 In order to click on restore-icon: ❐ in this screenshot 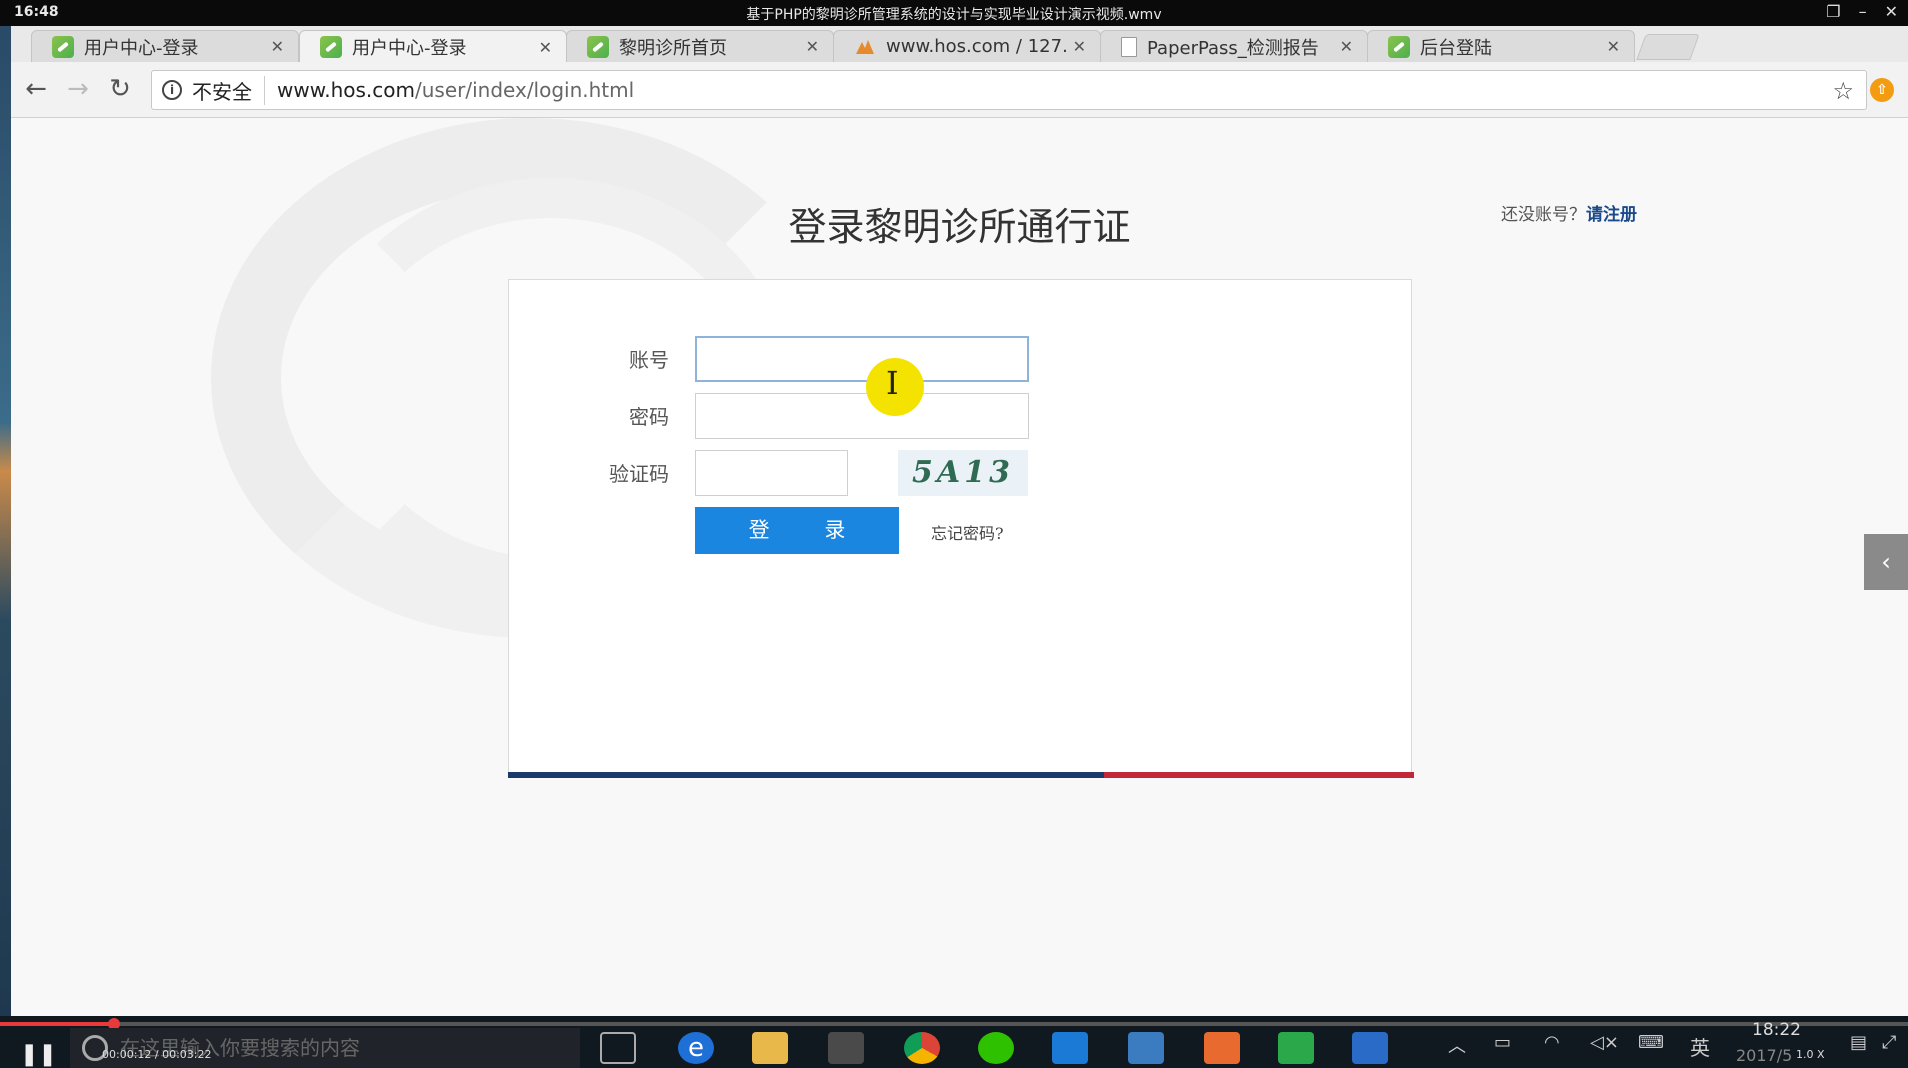, I will do `click(1833, 11)`.